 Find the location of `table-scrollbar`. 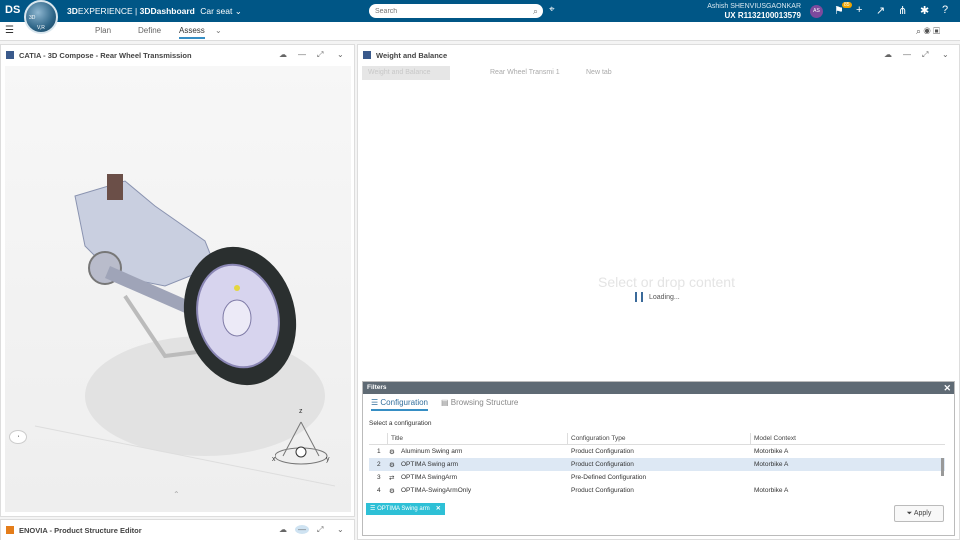

table-scrollbar is located at coordinates (943, 470).